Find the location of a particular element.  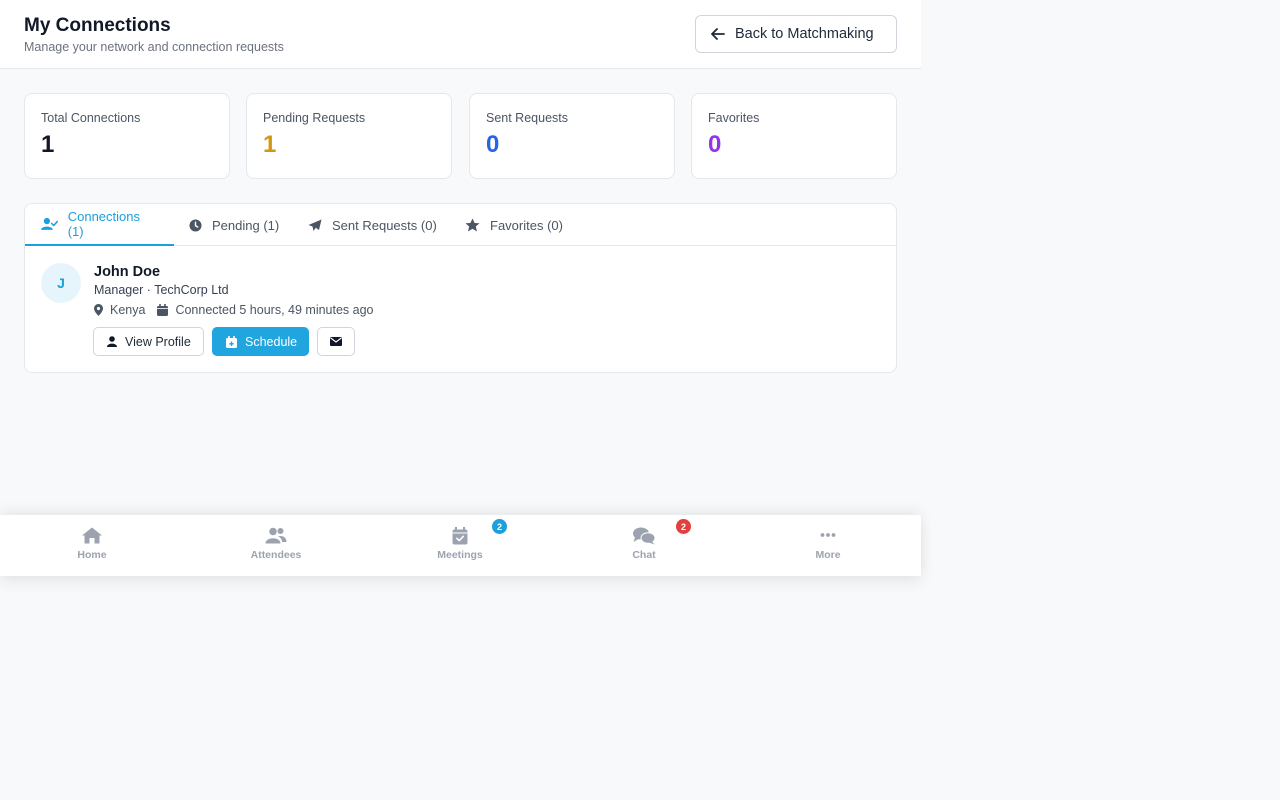

tab-label: Favorites (0) is located at coordinates (526, 225).